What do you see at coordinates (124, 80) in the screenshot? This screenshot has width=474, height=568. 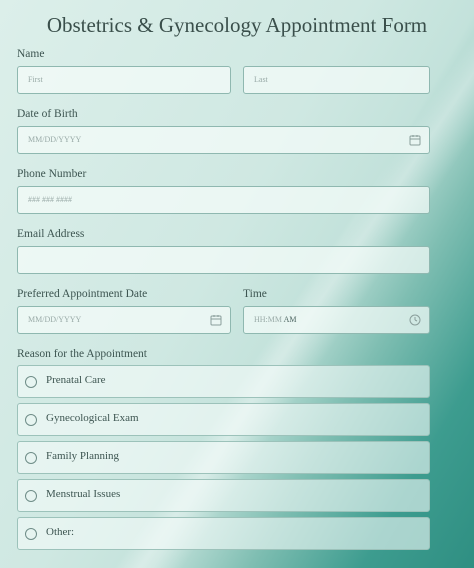 I see `first-name-input: First` at bounding box center [124, 80].